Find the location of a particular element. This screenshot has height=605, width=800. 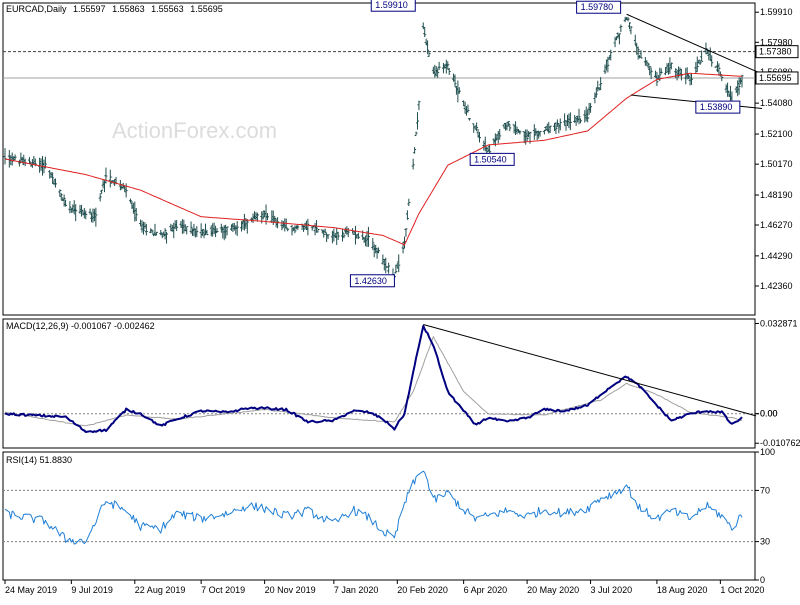

price-annotation-text: 1.42630 is located at coordinates (370, 281).